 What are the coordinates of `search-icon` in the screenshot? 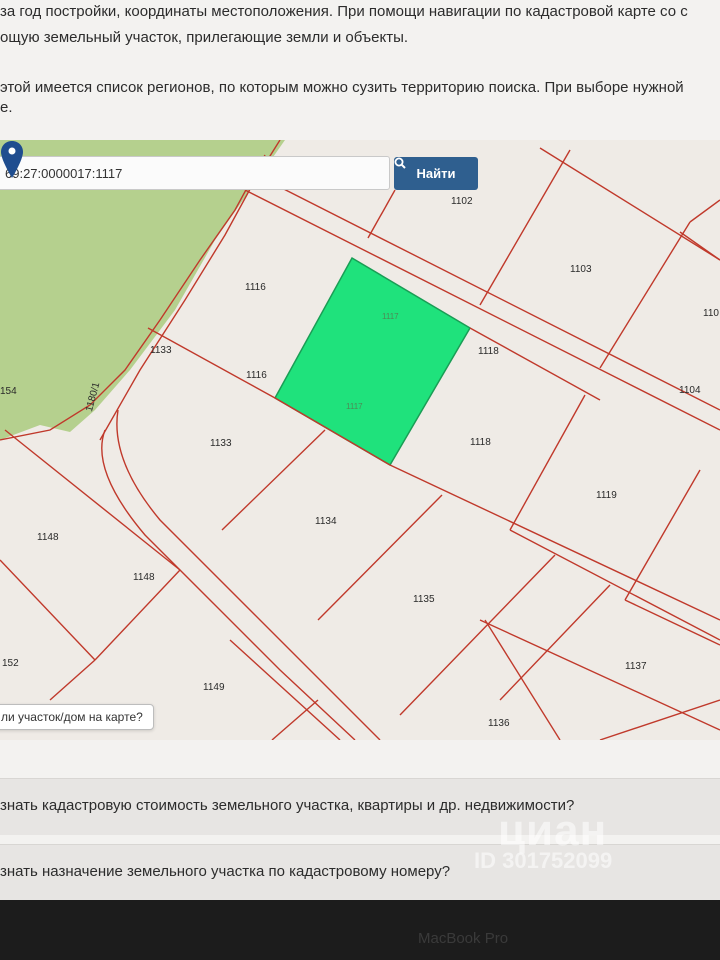 It's located at (400, 163).